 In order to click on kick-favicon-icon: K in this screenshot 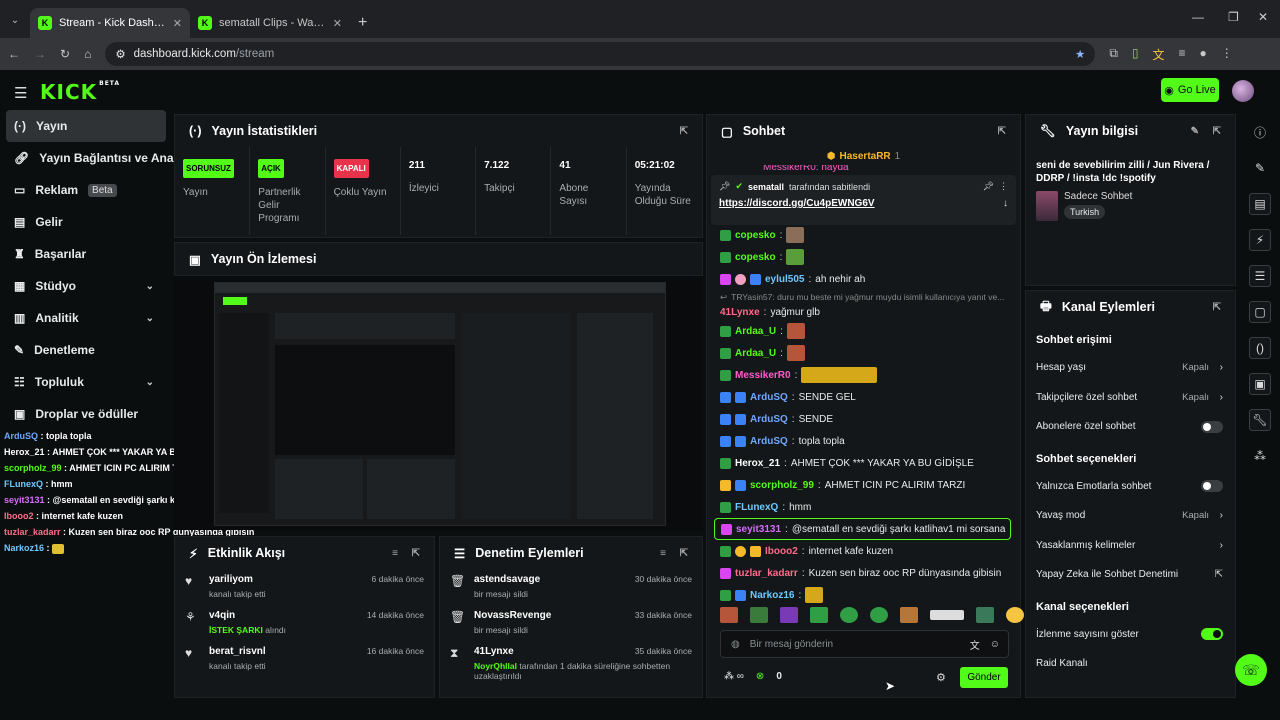, I will do `click(205, 23)`.